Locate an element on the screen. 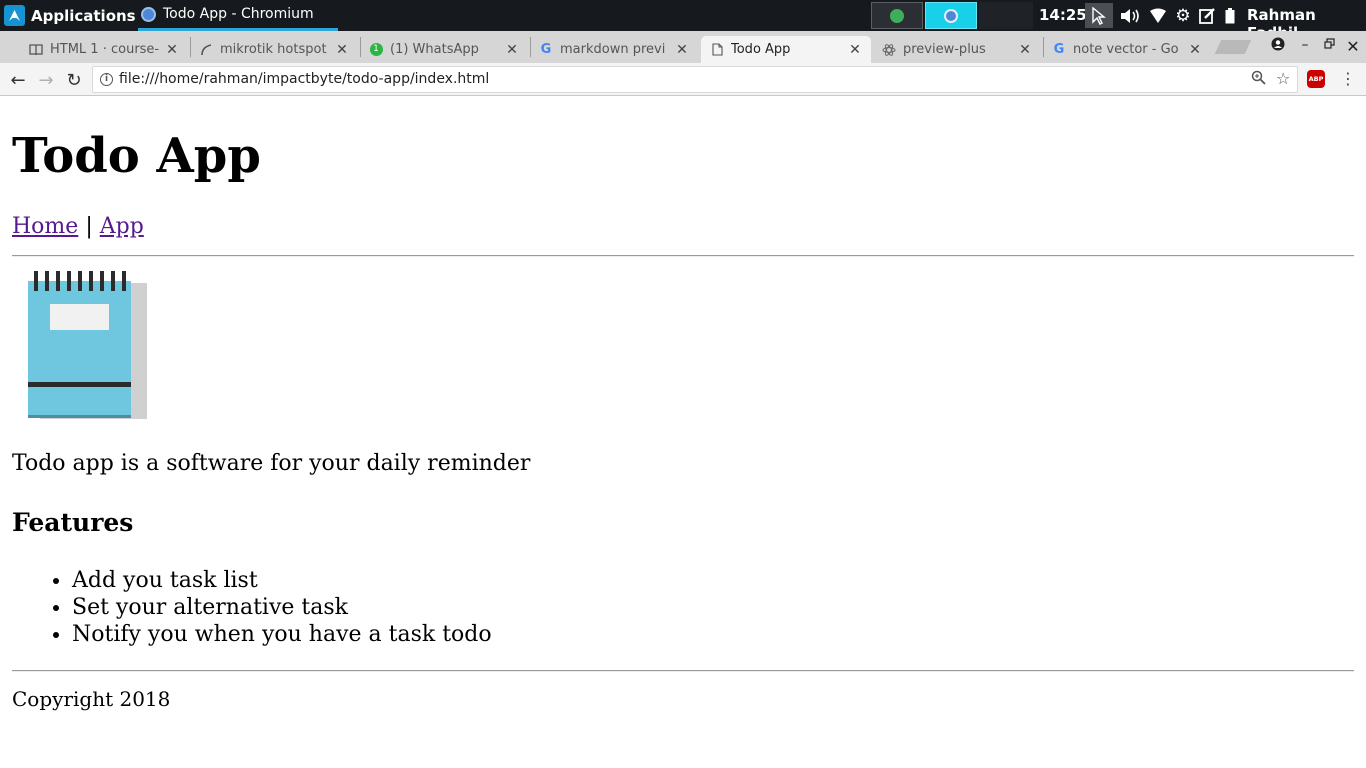 This screenshot has height=768, width=1366. tab-title: note vector - Go is located at coordinates (1126, 49).